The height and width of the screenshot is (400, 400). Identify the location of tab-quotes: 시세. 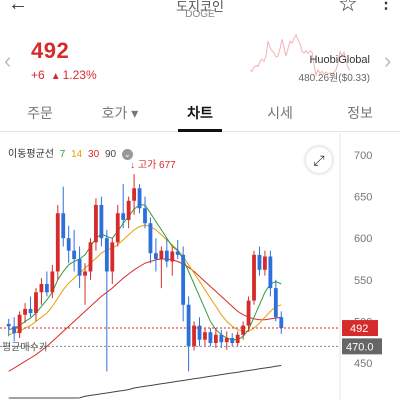
(280, 113).